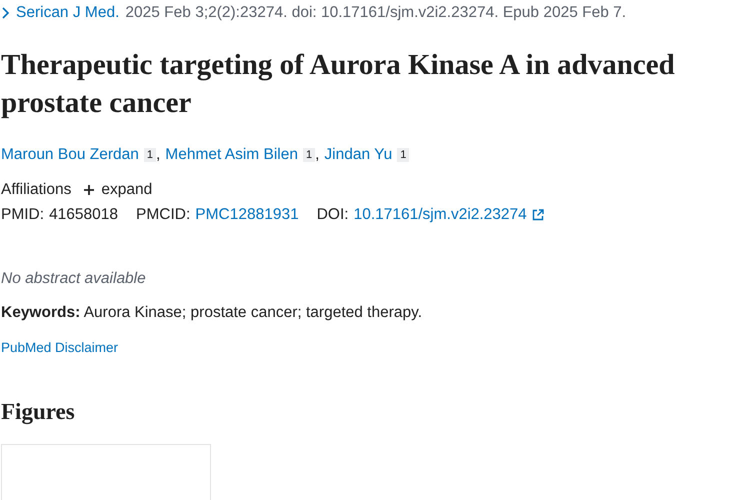 This screenshot has width=750, height=500. What do you see at coordinates (89, 190) in the screenshot?
I see `plus-icon` at bounding box center [89, 190].